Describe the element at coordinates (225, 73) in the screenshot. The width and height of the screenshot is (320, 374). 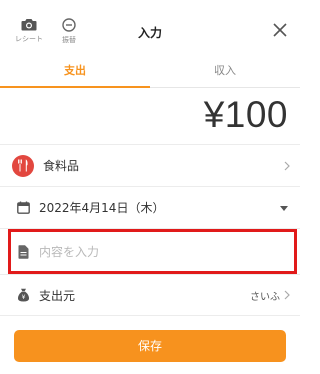
I see `tab-income: 収入` at that location.